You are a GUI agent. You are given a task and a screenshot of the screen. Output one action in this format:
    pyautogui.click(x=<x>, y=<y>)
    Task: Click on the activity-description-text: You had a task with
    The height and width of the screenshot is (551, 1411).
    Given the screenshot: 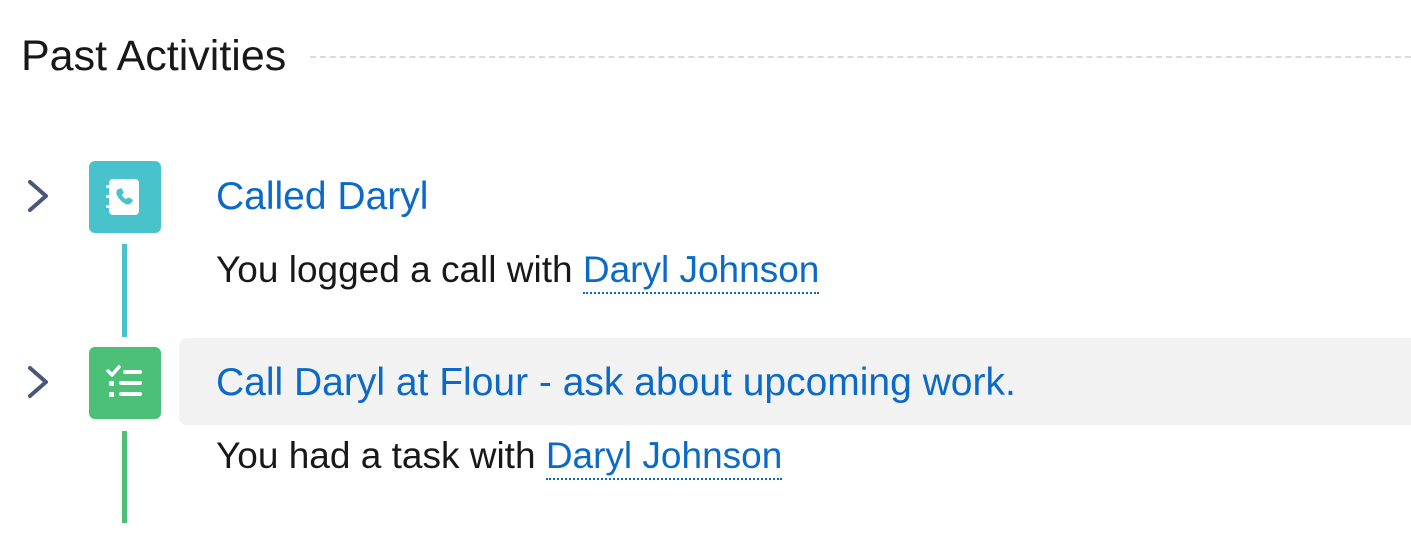 What is the action you would take?
    pyautogui.click(x=376, y=455)
    